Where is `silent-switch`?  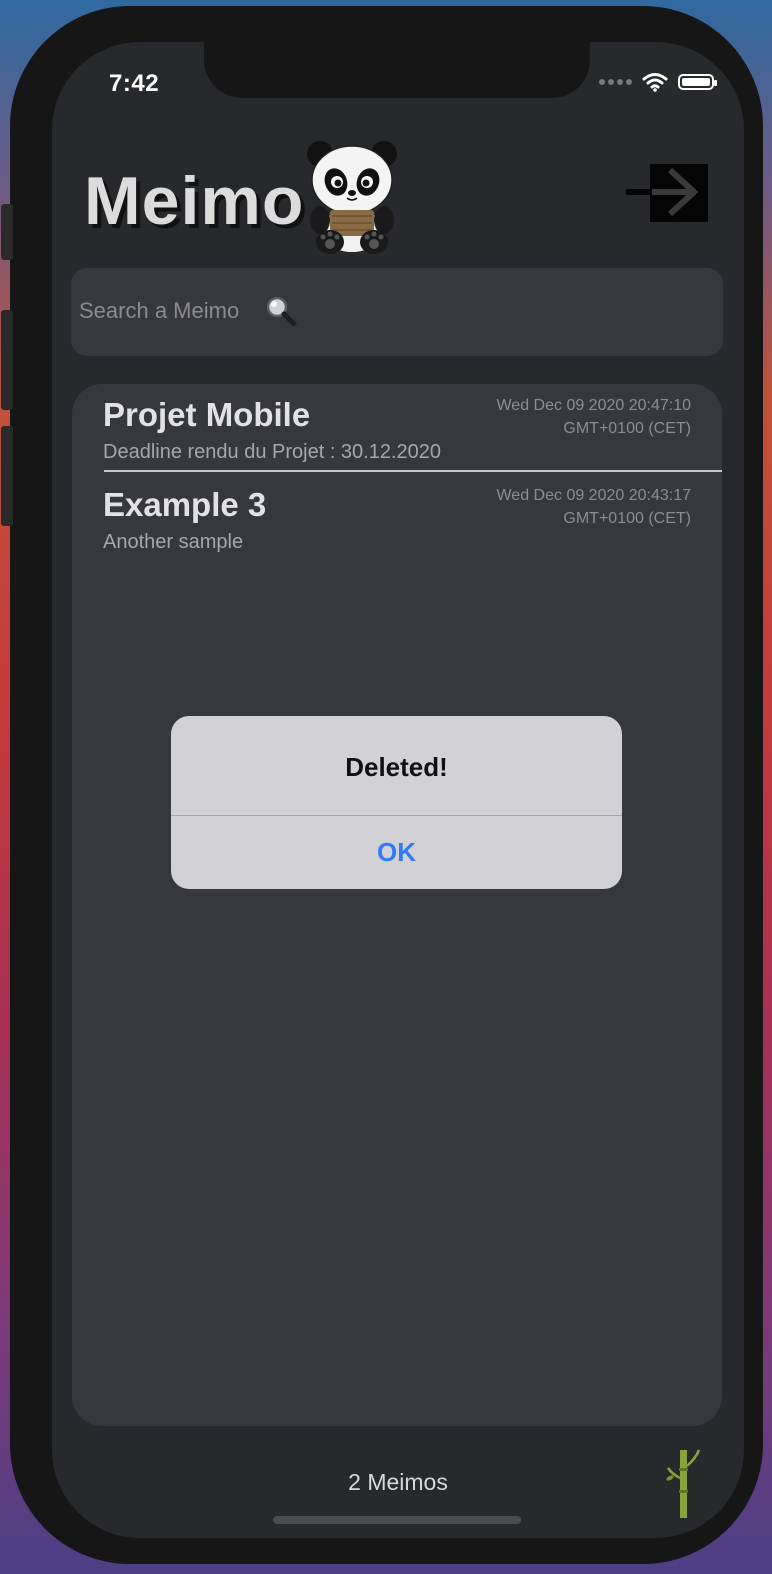
silent-switch is located at coordinates (7, 232).